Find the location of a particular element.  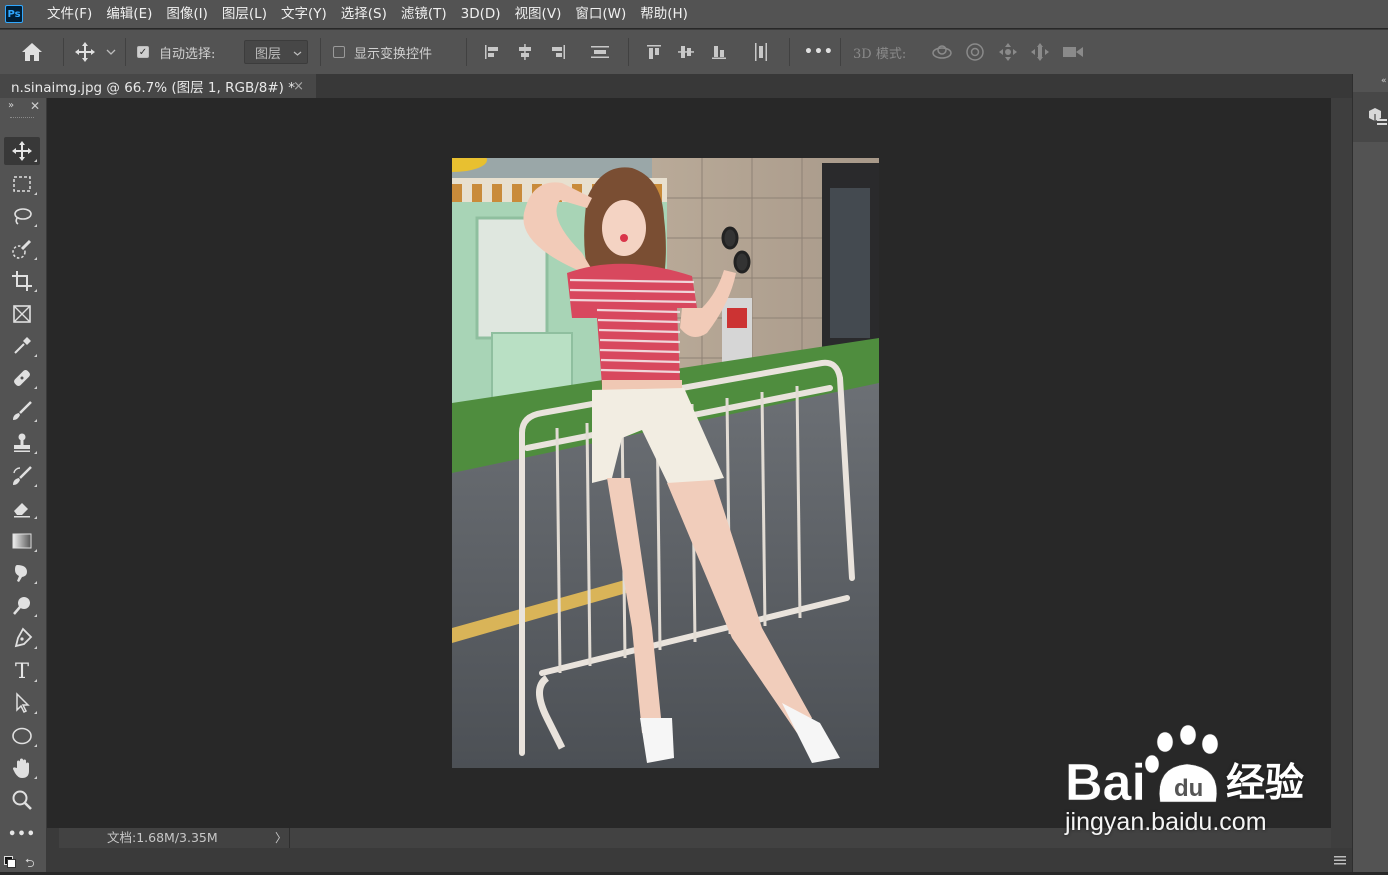

menu-select: 选择(S) is located at coordinates (364, 14).